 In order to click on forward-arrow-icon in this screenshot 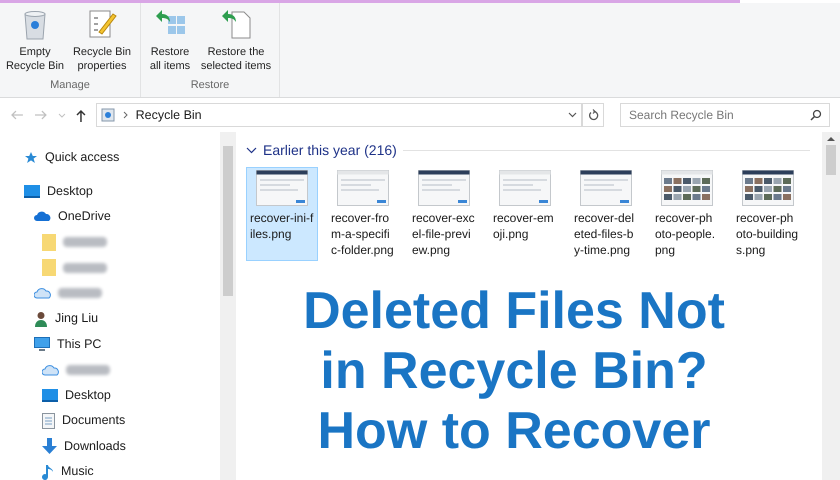, I will do `click(41, 115)`.